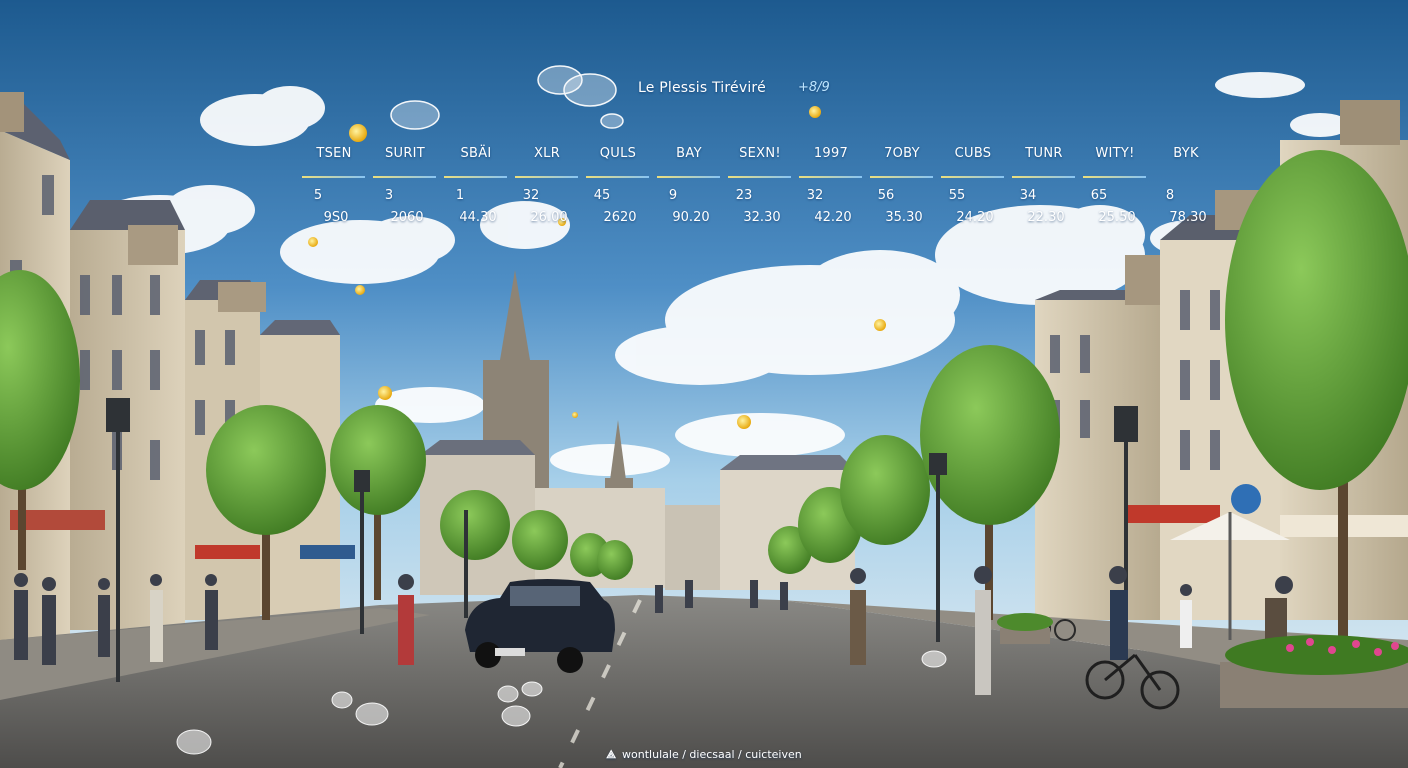 Image resolution: width=1408 pixels, height=768 pixels. I want to click on forecast-value: 78.30, so click(1188, 217).